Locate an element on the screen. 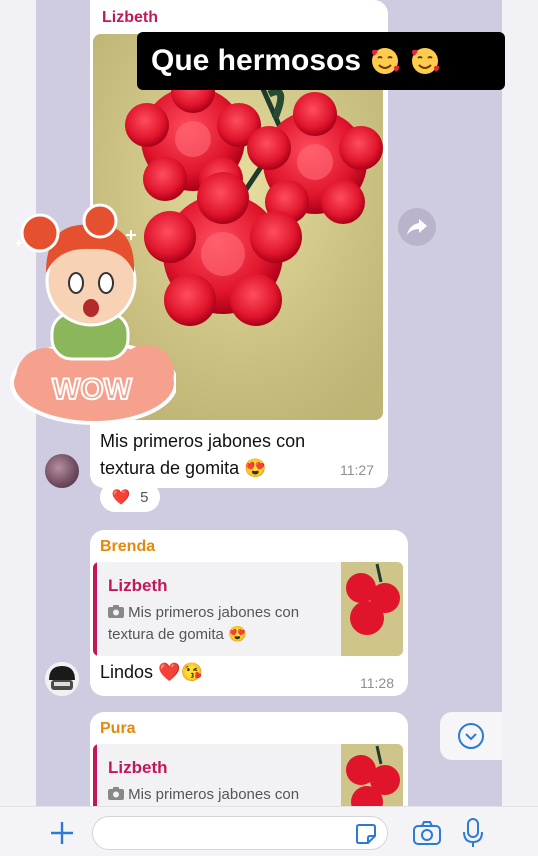 The image size is (538, 856). quoted-thumbnail is located at coordinates (372, 609).